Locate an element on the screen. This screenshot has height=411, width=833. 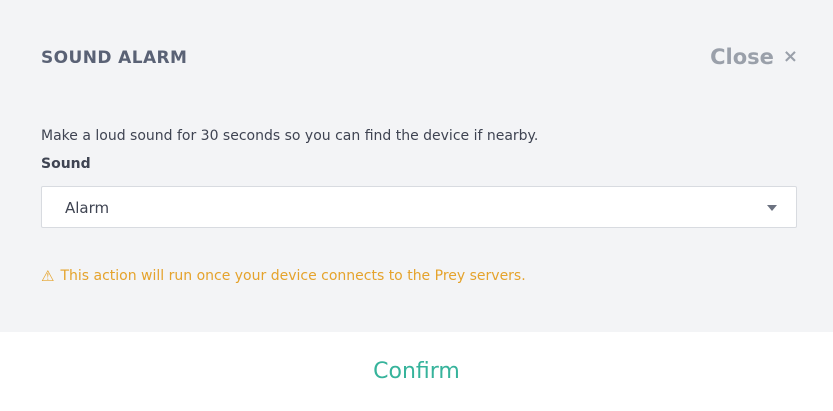
close-icon: × is located at coordinates (790, 56).